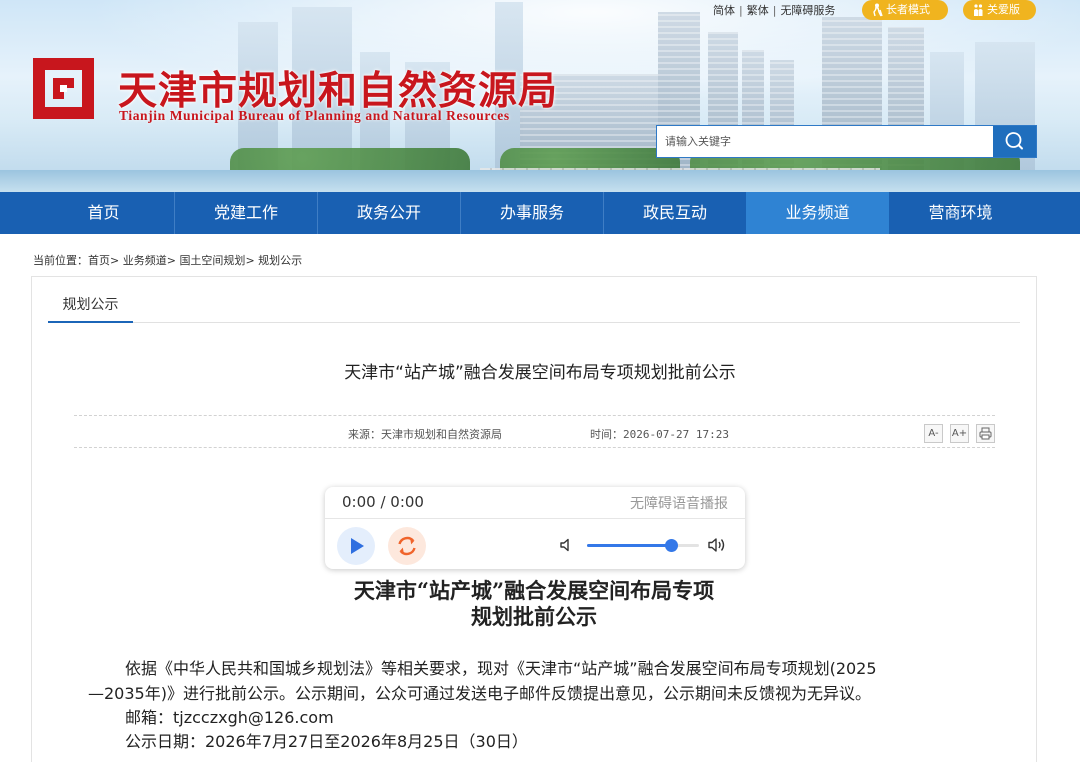 The width and height of the screenshot is (1080, 762). I want to click on tab-planning-notice: 规划公示, so click(90, 306).